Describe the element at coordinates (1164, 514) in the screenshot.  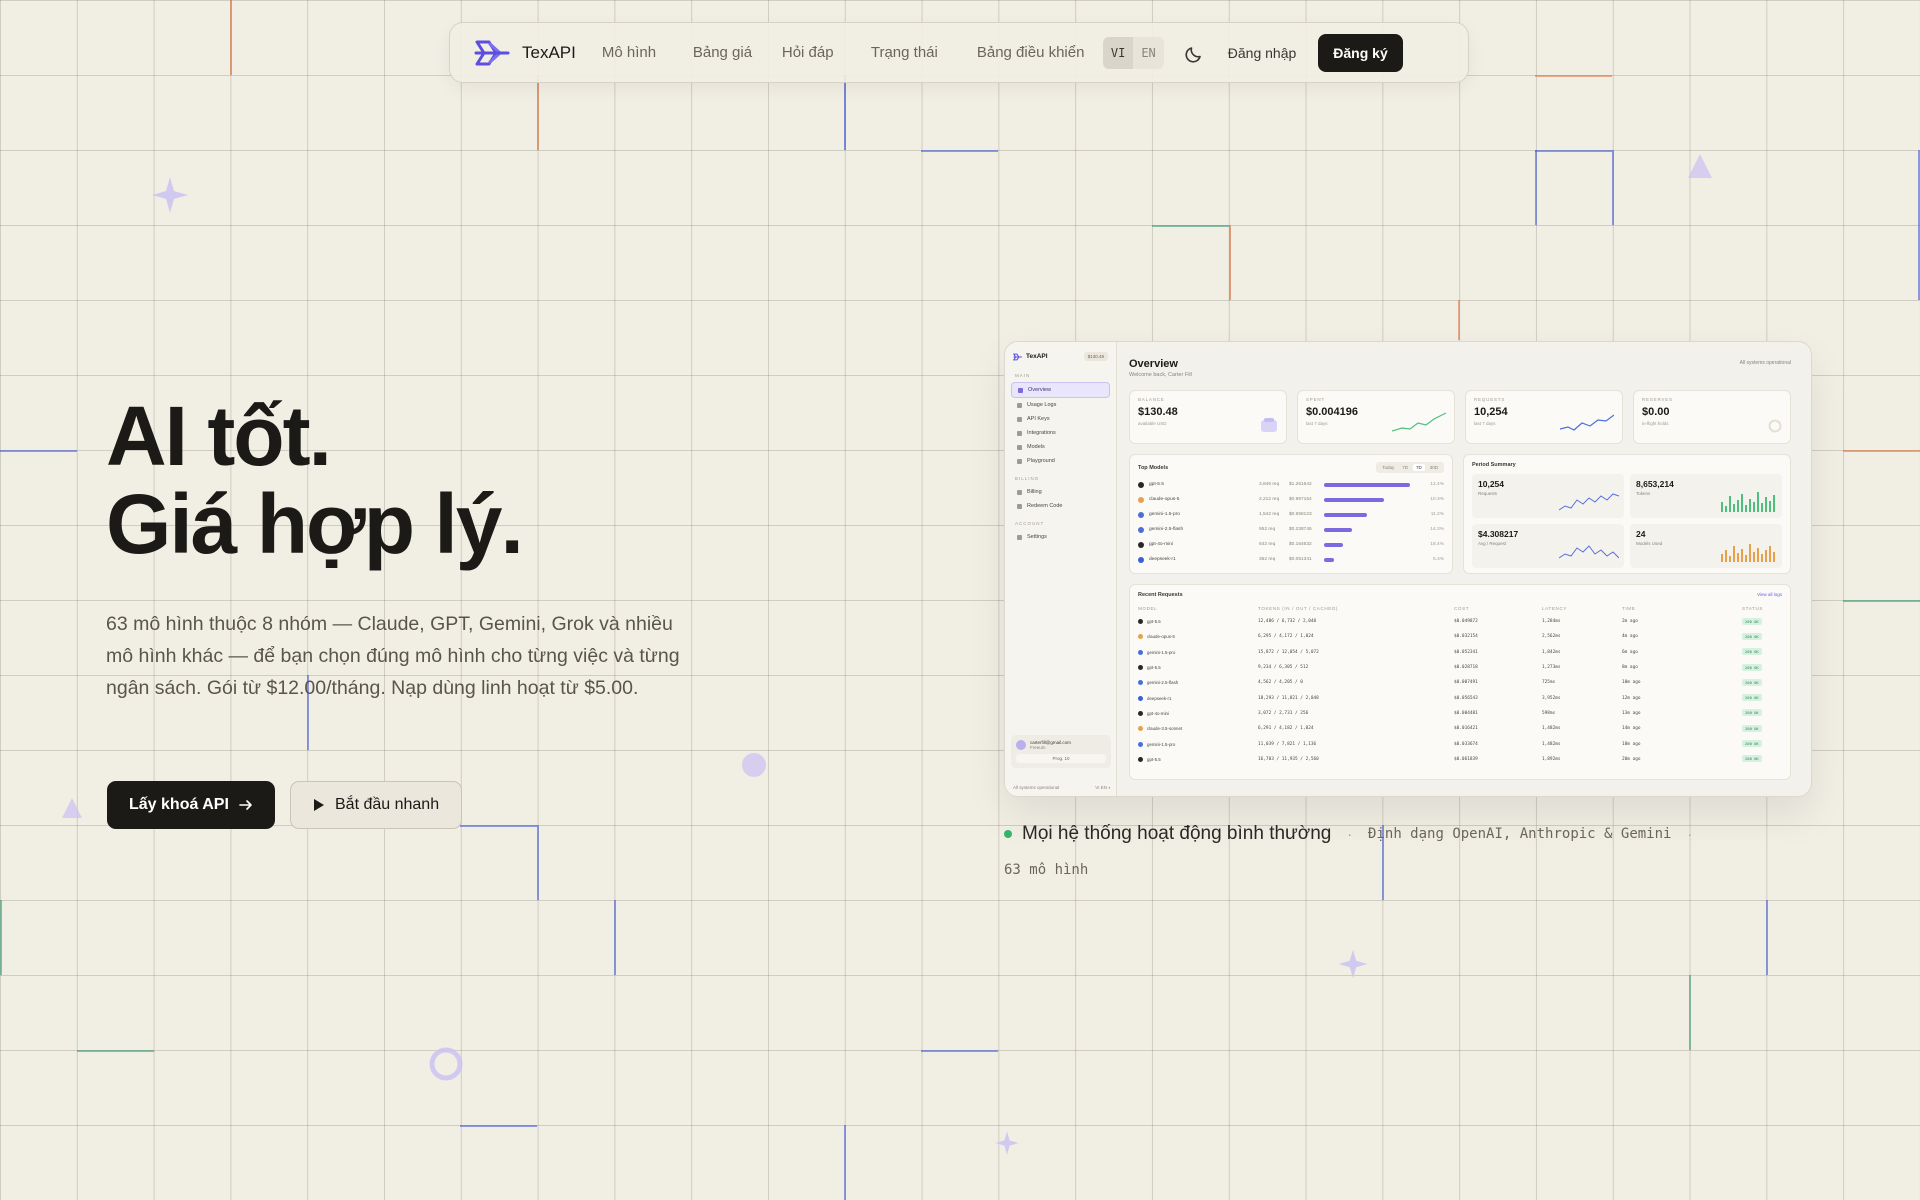
I see `model-name: gemini-1.5-pro` at that location.